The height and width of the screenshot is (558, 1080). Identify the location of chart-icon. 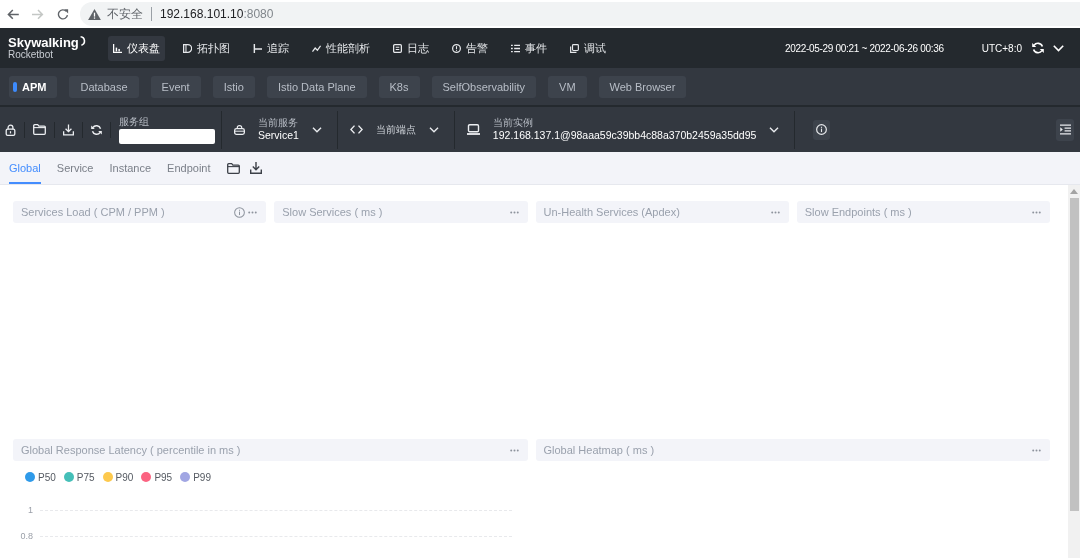
(117, 48).